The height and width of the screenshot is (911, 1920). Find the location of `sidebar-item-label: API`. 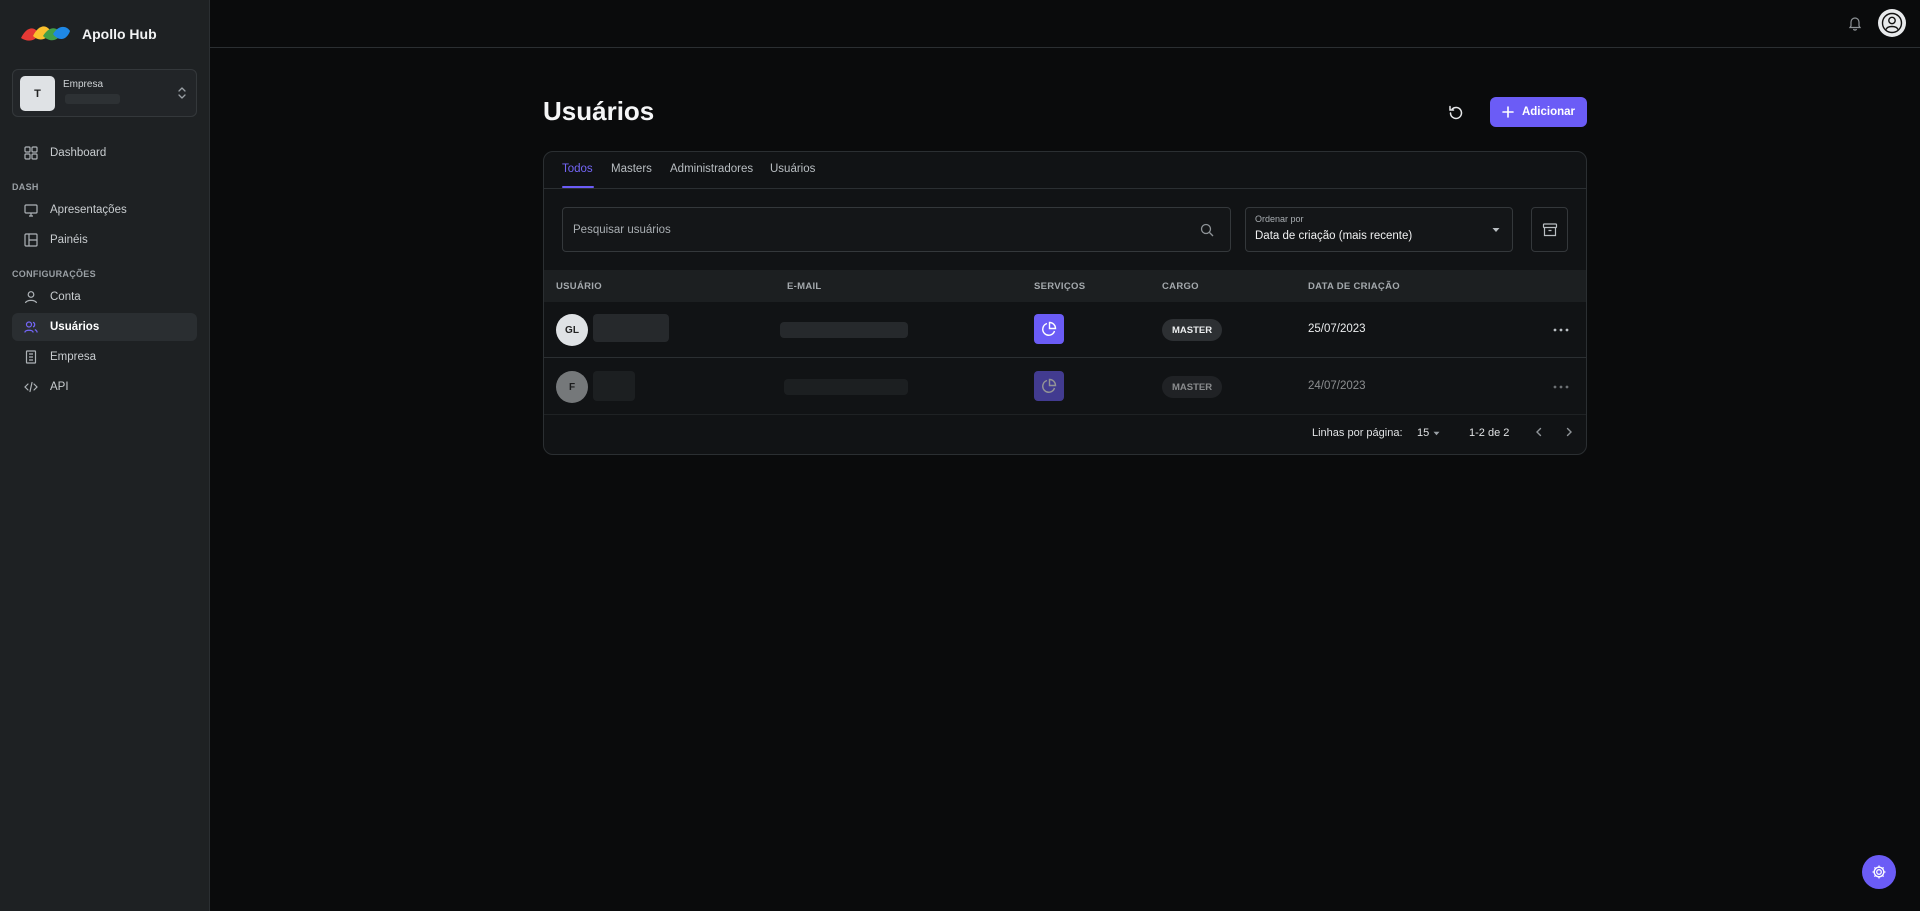

sidebar-item-label: API is located at coordinates (59, 387).